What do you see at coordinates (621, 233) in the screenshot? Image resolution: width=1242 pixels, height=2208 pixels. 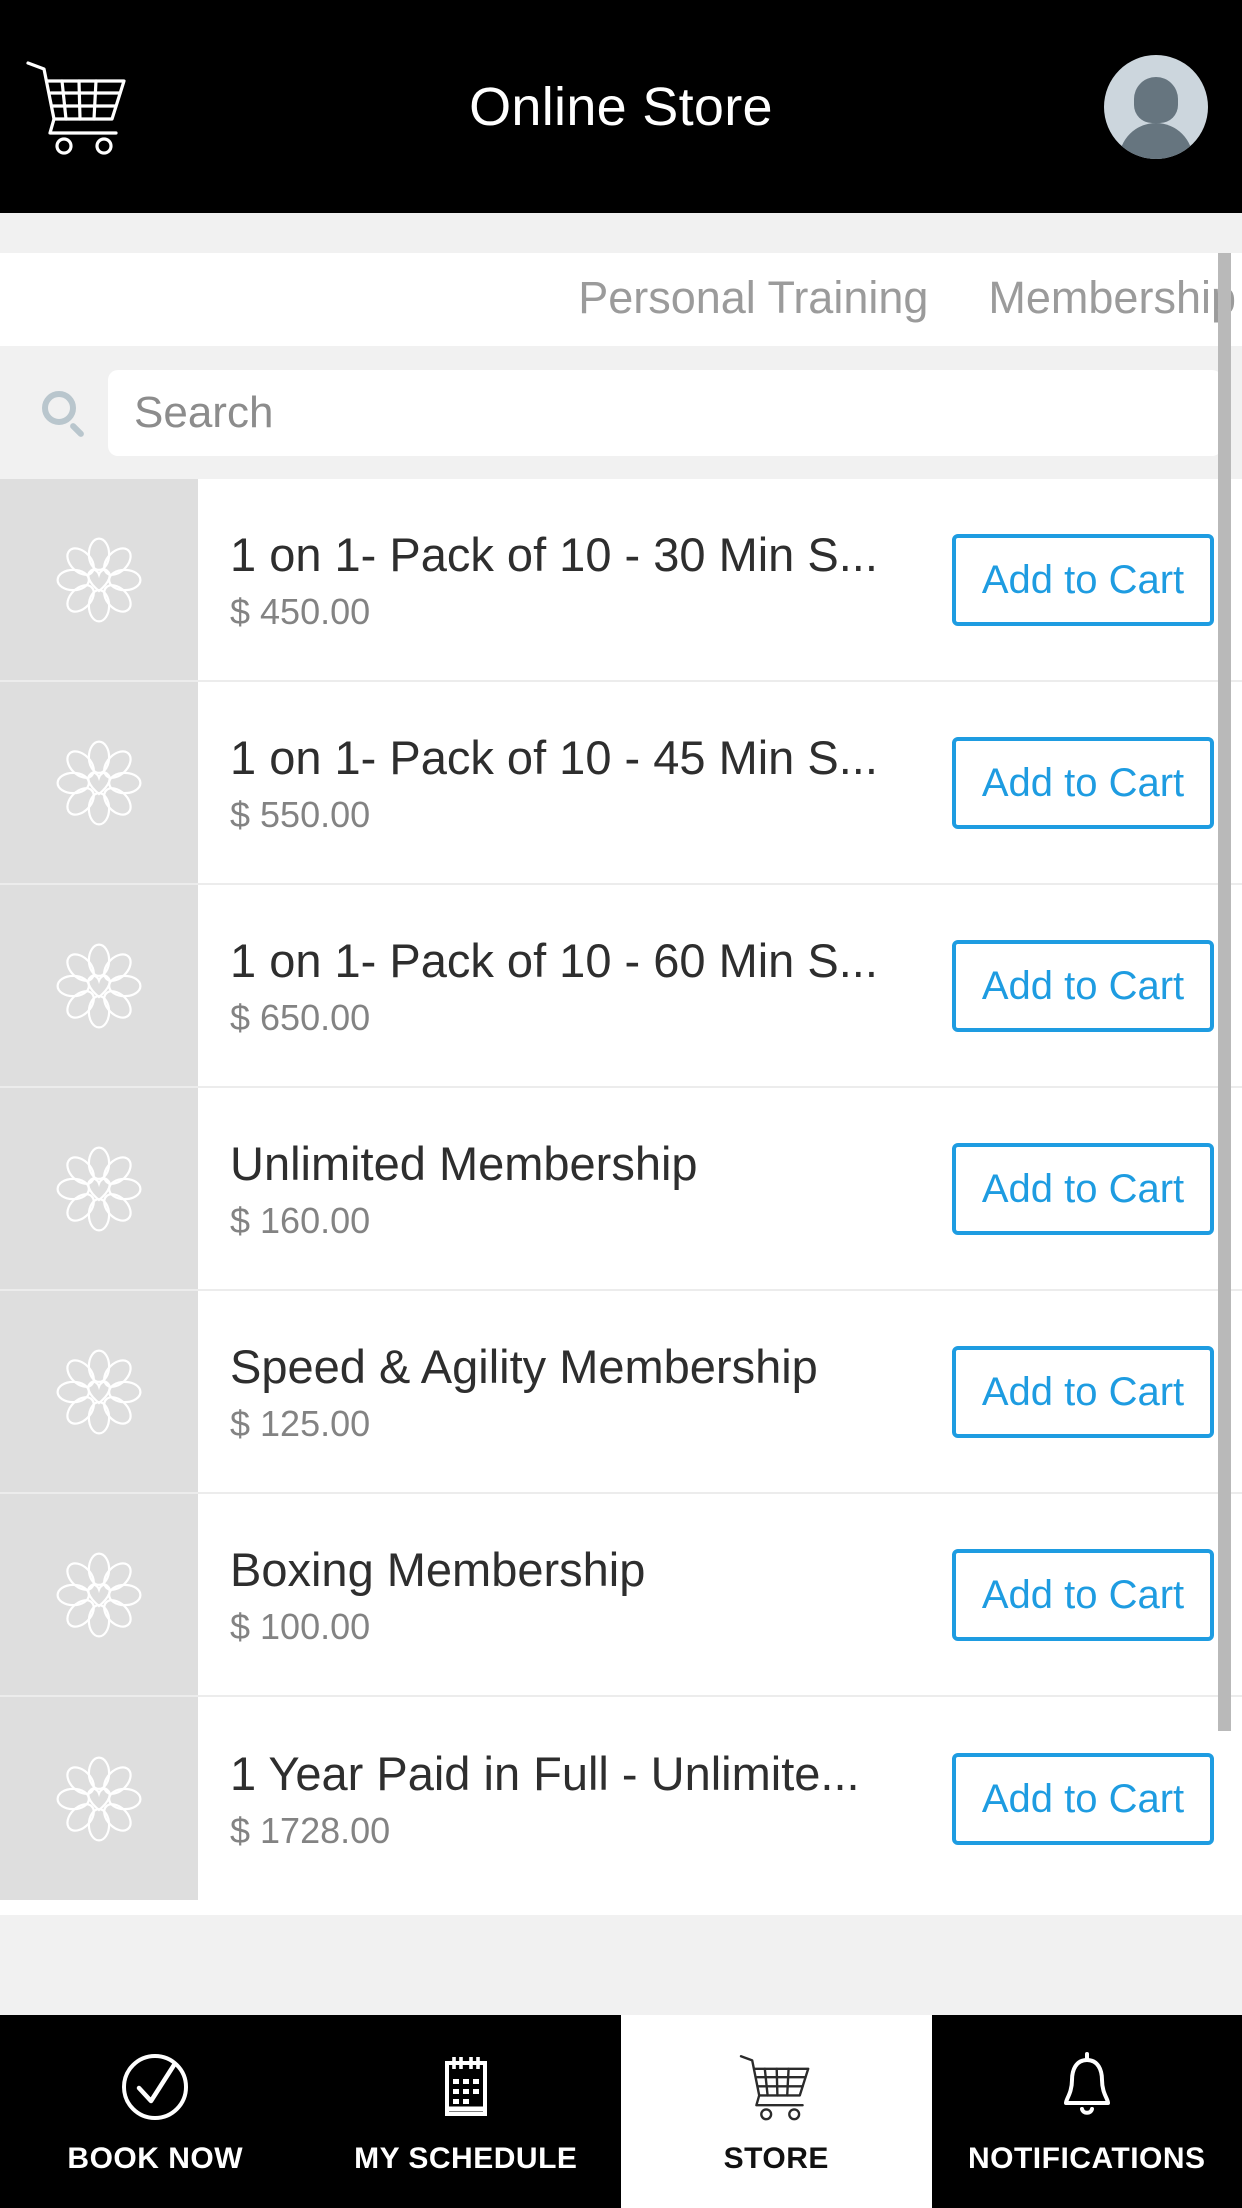 I see `header-spacer` at bounding box center [621, 233].